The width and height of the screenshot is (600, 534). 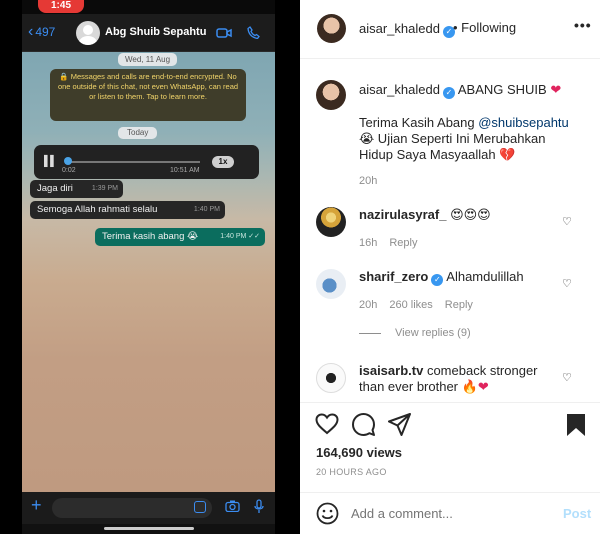 I want to click on caption-mention: @shuibsepahtu, so click(x=523, y=122).